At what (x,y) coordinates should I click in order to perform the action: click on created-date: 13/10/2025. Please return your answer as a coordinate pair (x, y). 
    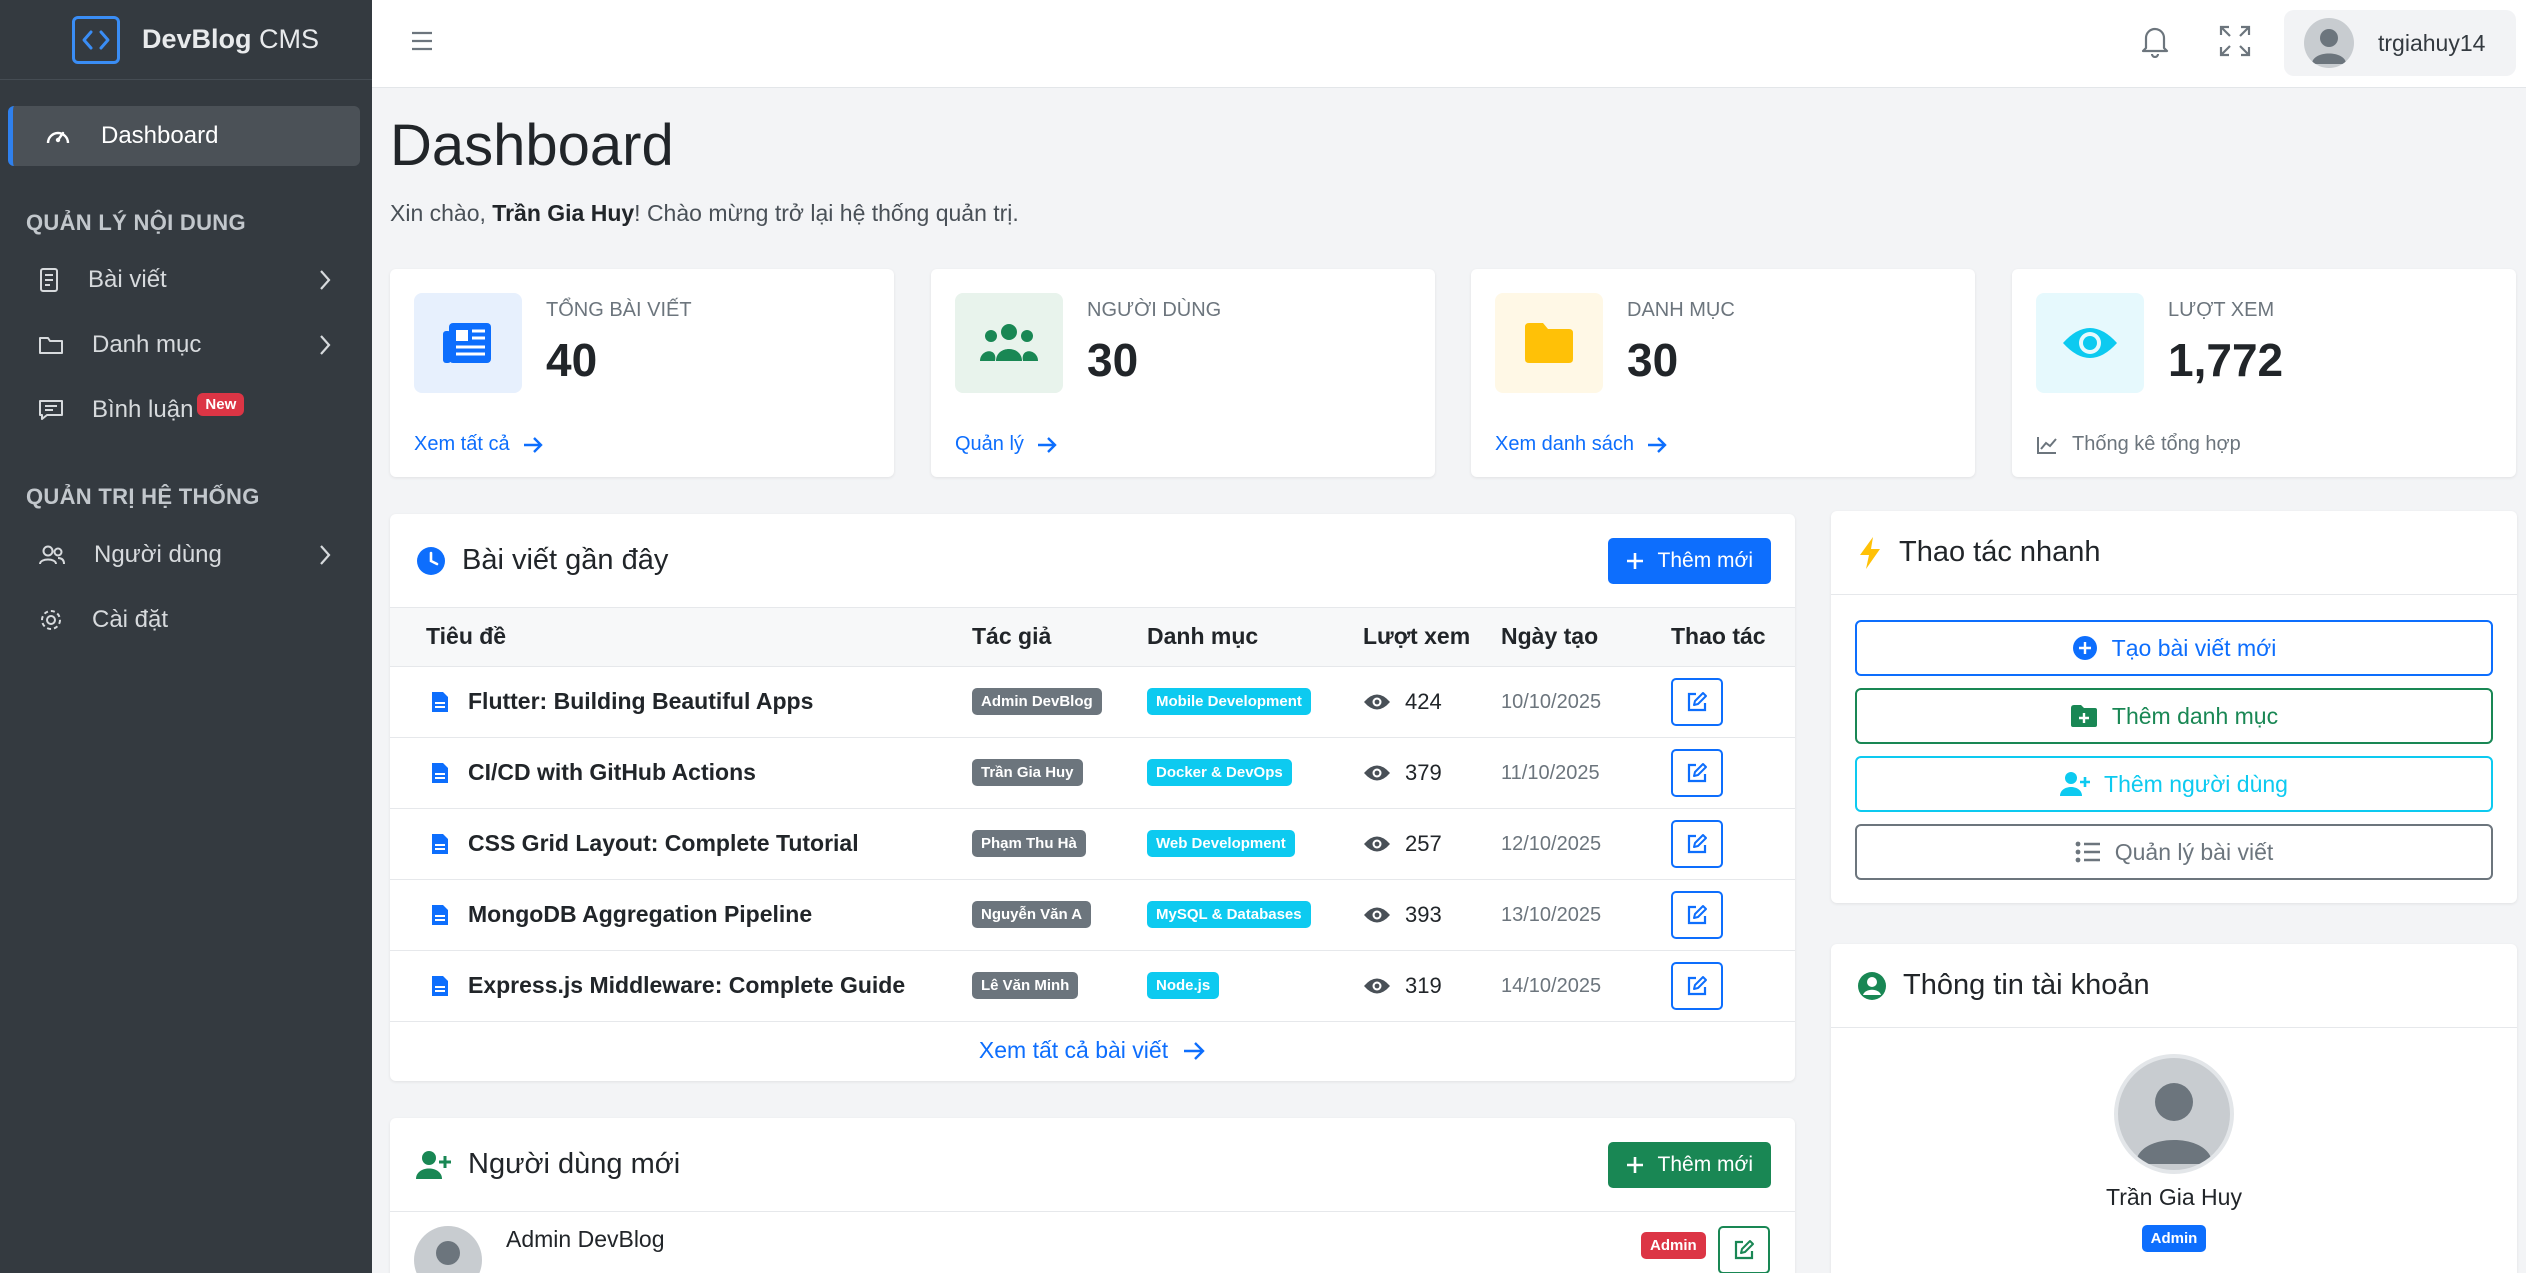
    Looking at the image, I should click on (1551, 914).